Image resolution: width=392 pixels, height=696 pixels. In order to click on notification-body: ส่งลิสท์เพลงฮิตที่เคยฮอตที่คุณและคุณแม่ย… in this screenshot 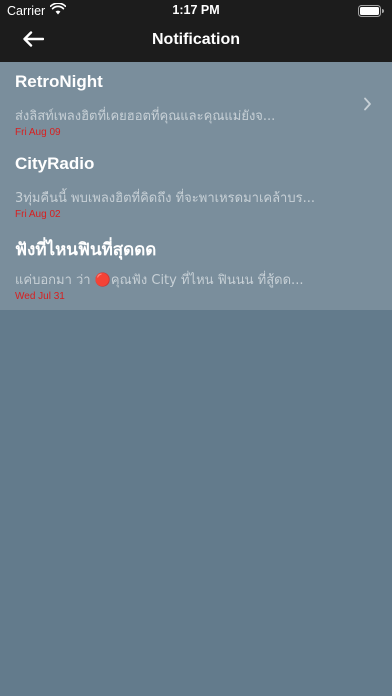, I will do `click(145, 116)`.